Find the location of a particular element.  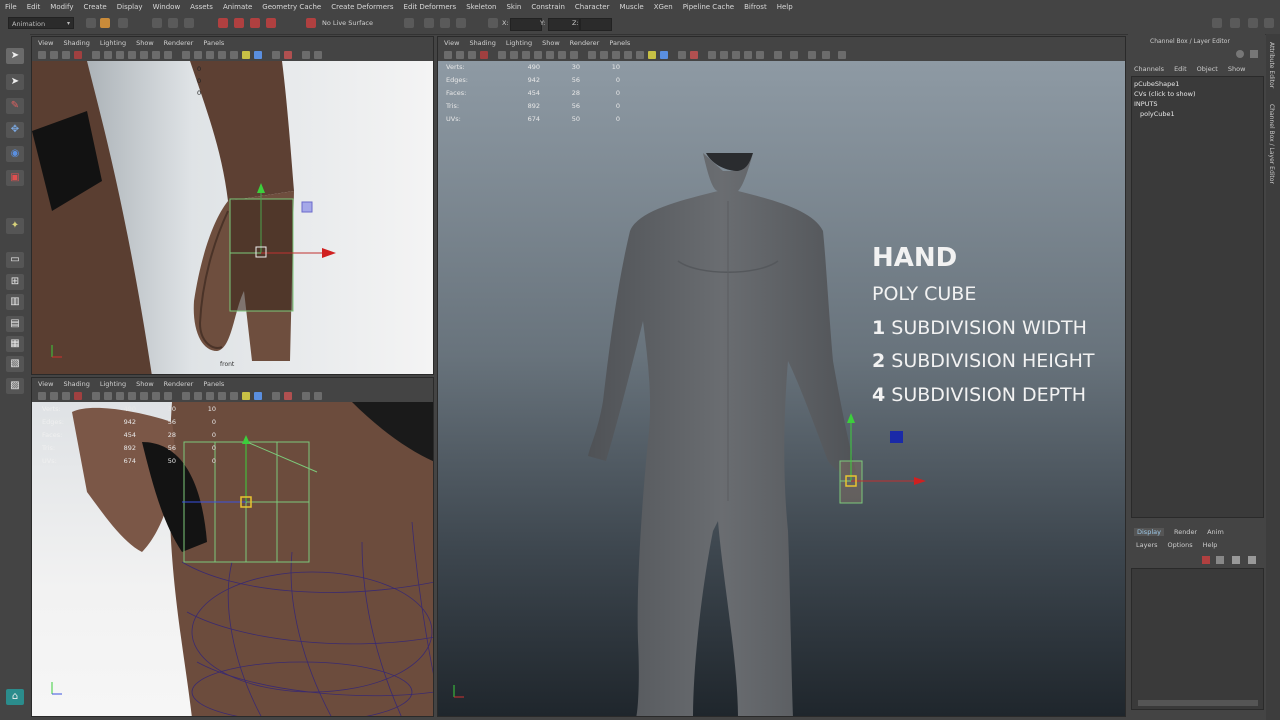

custom-layout-icon: ▨ is located at coordinates (15, 386).